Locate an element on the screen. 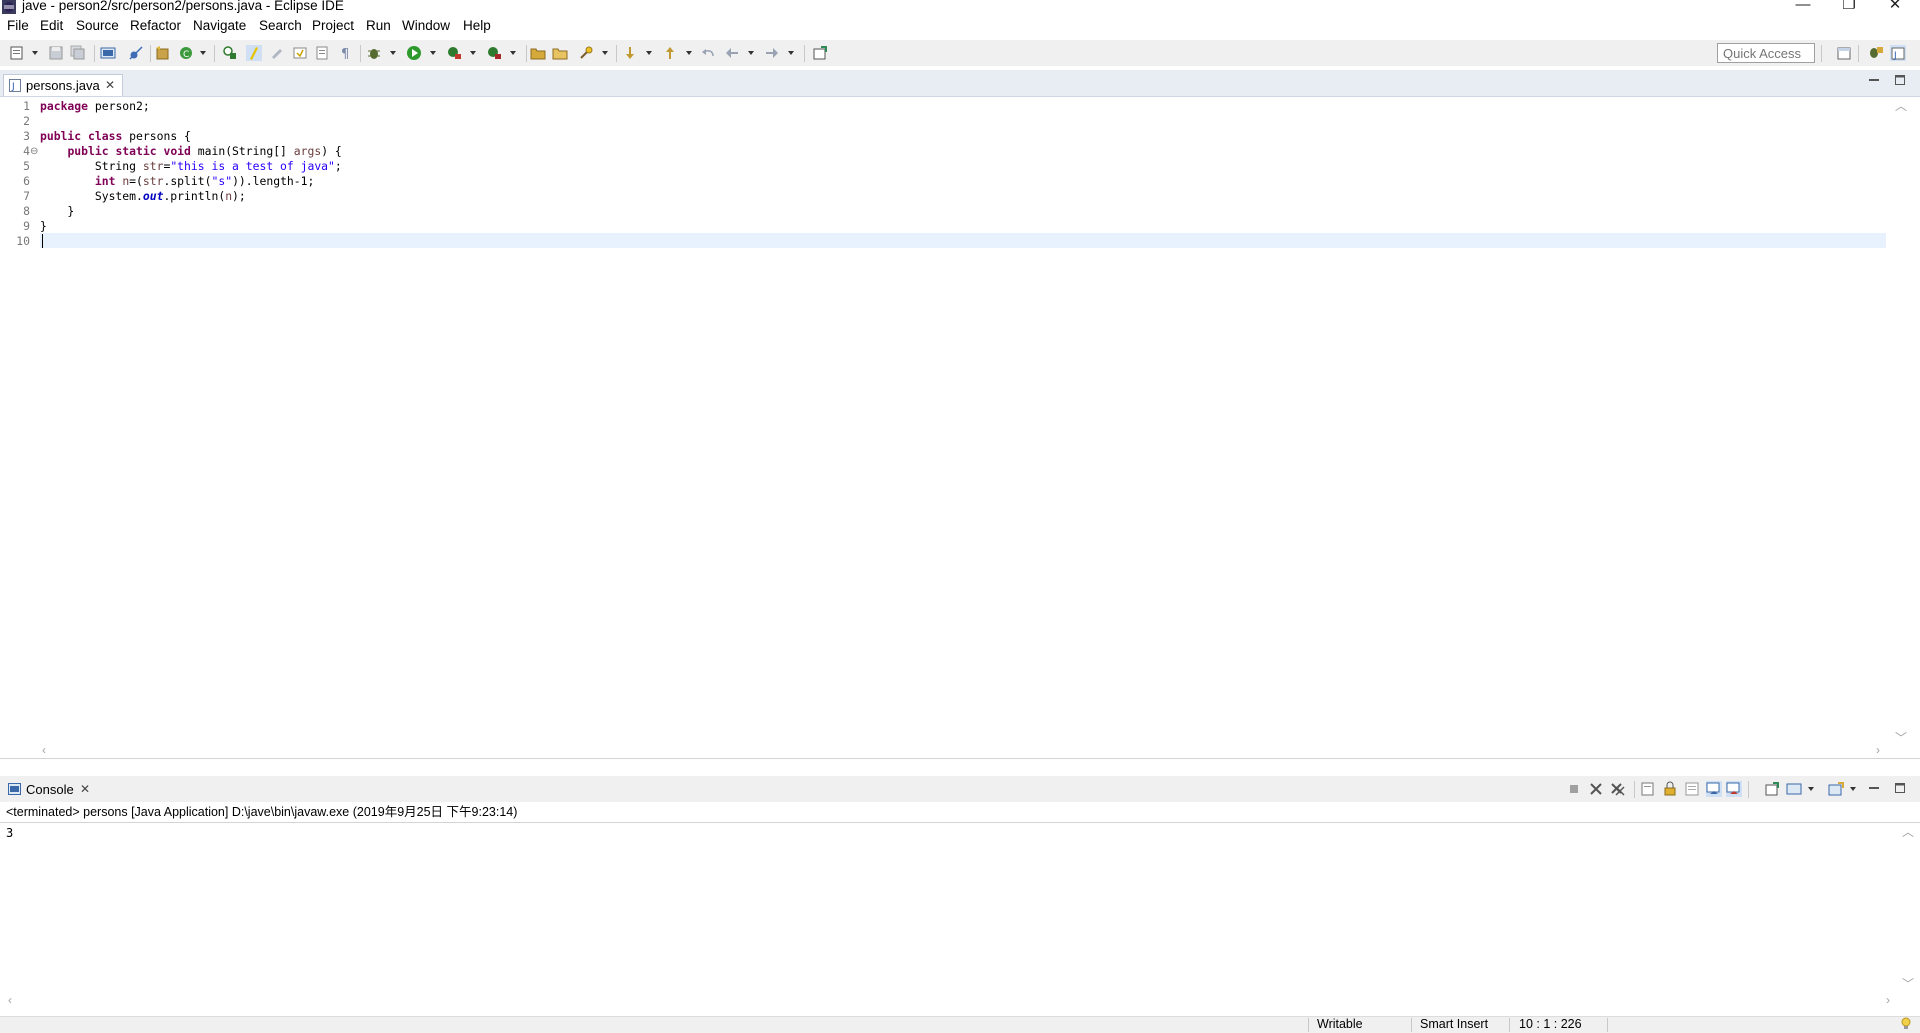  editor-horizontal-scrollbar: ‹ › is located at coordinates (965, 750).